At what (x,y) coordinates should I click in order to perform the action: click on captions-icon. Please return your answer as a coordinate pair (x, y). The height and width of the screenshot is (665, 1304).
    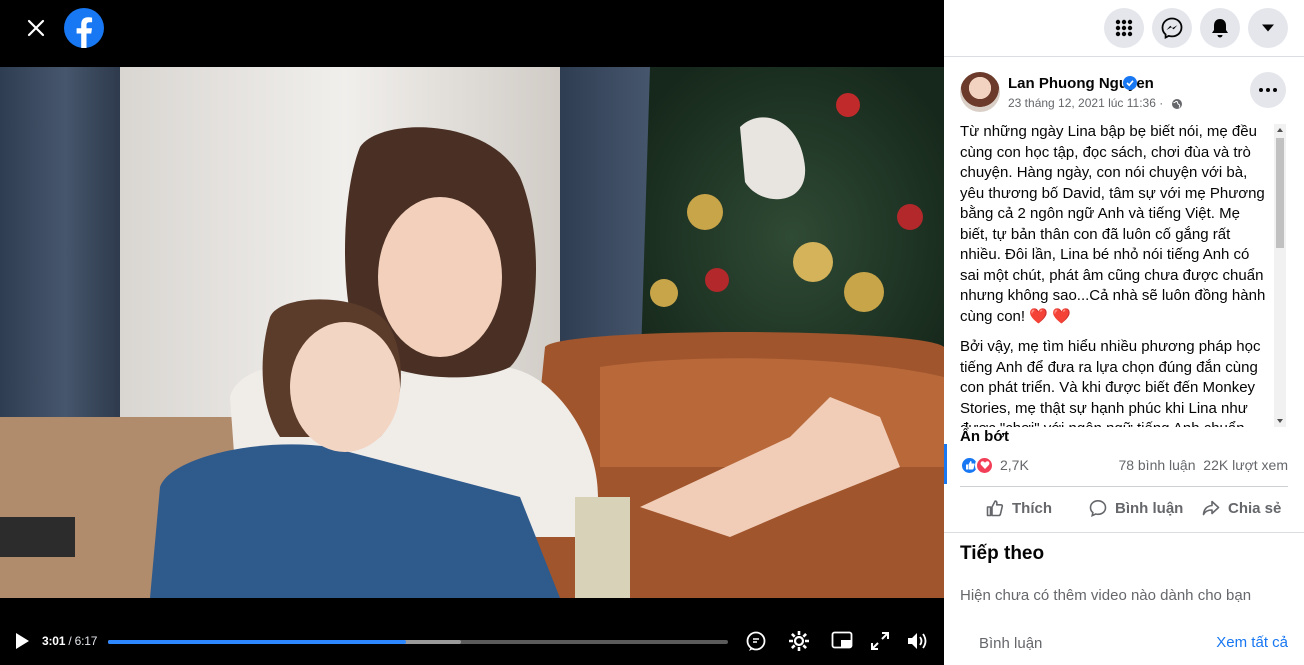
    Looking at the image, I should click on (756, 641).